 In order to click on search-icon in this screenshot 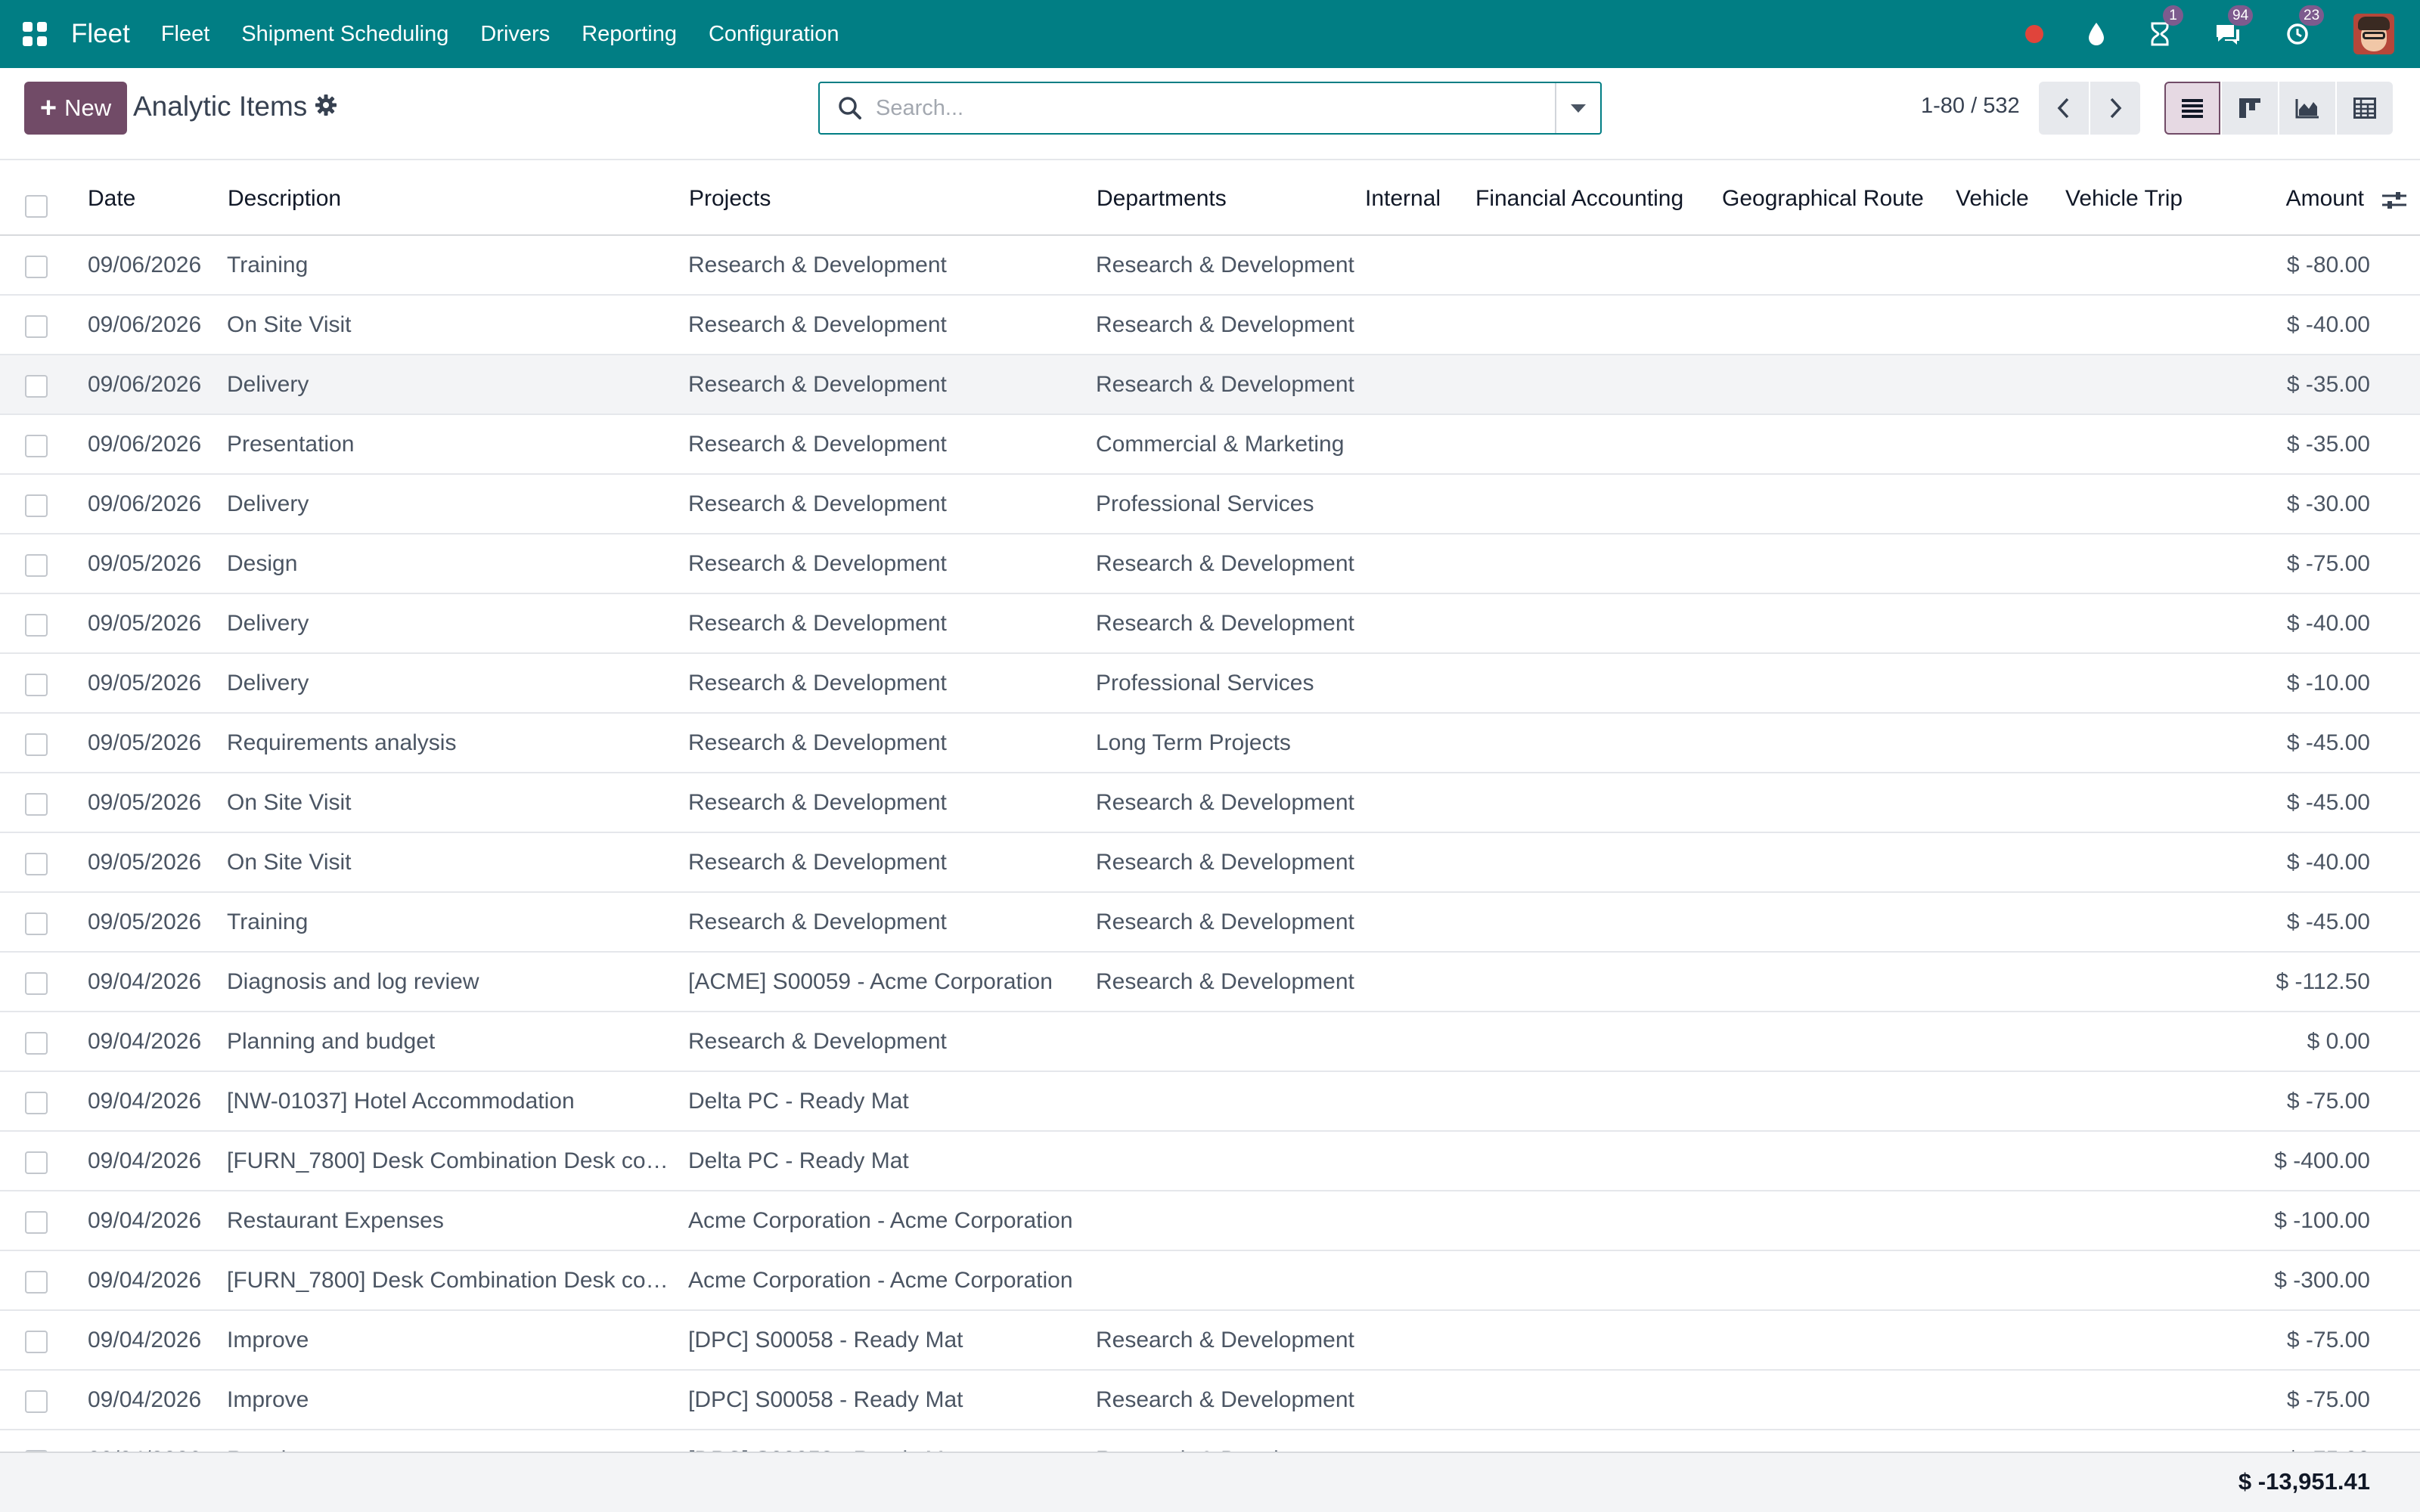, I will do `click(850, 108)`.